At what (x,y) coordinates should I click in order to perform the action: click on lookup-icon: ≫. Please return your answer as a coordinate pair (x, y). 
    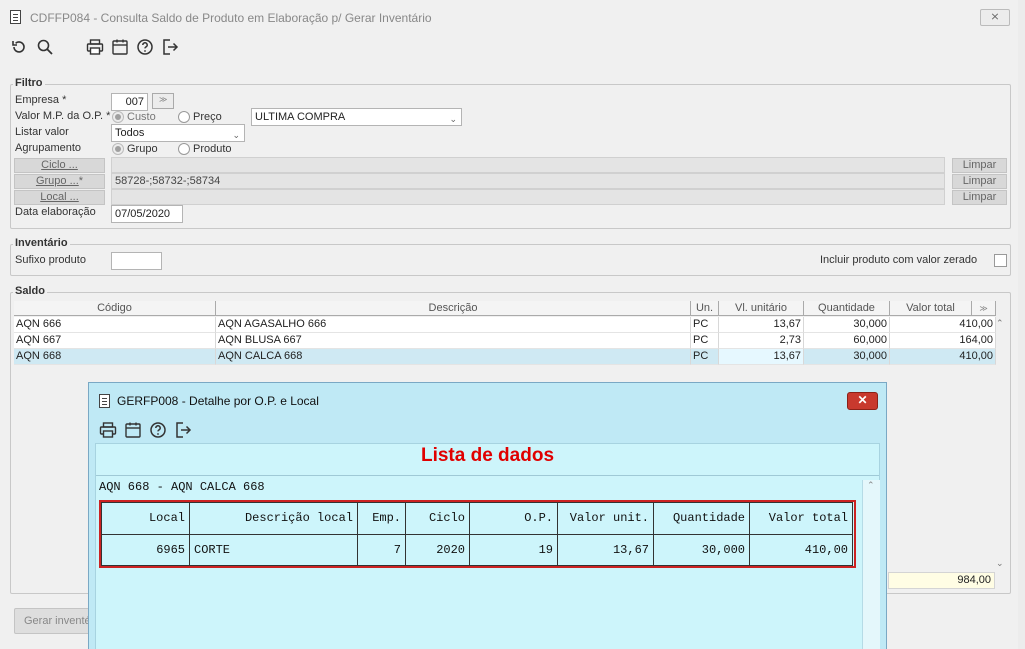
    Looking at the image, I should click on (163, 99).